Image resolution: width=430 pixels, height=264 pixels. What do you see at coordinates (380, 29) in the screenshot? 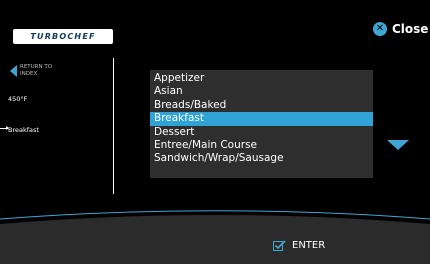
I see `close-icon: ✕` at bounding box center [380, 29].